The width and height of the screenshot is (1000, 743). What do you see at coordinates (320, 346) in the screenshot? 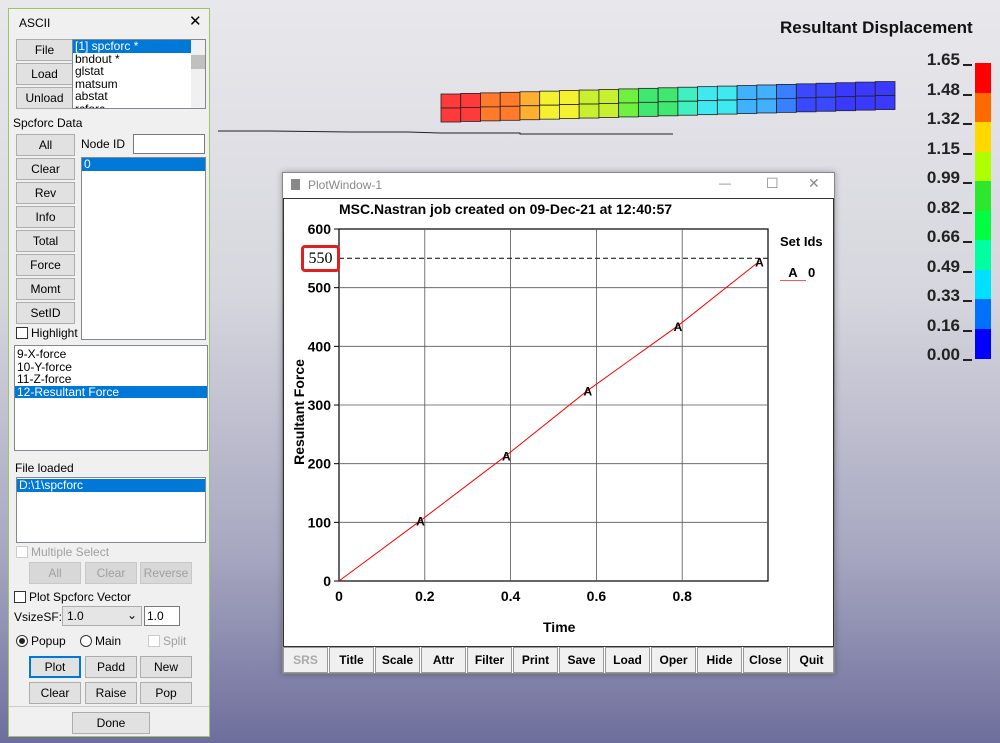
I see `y-tick-label: 400` at bounding box center [320, 346].